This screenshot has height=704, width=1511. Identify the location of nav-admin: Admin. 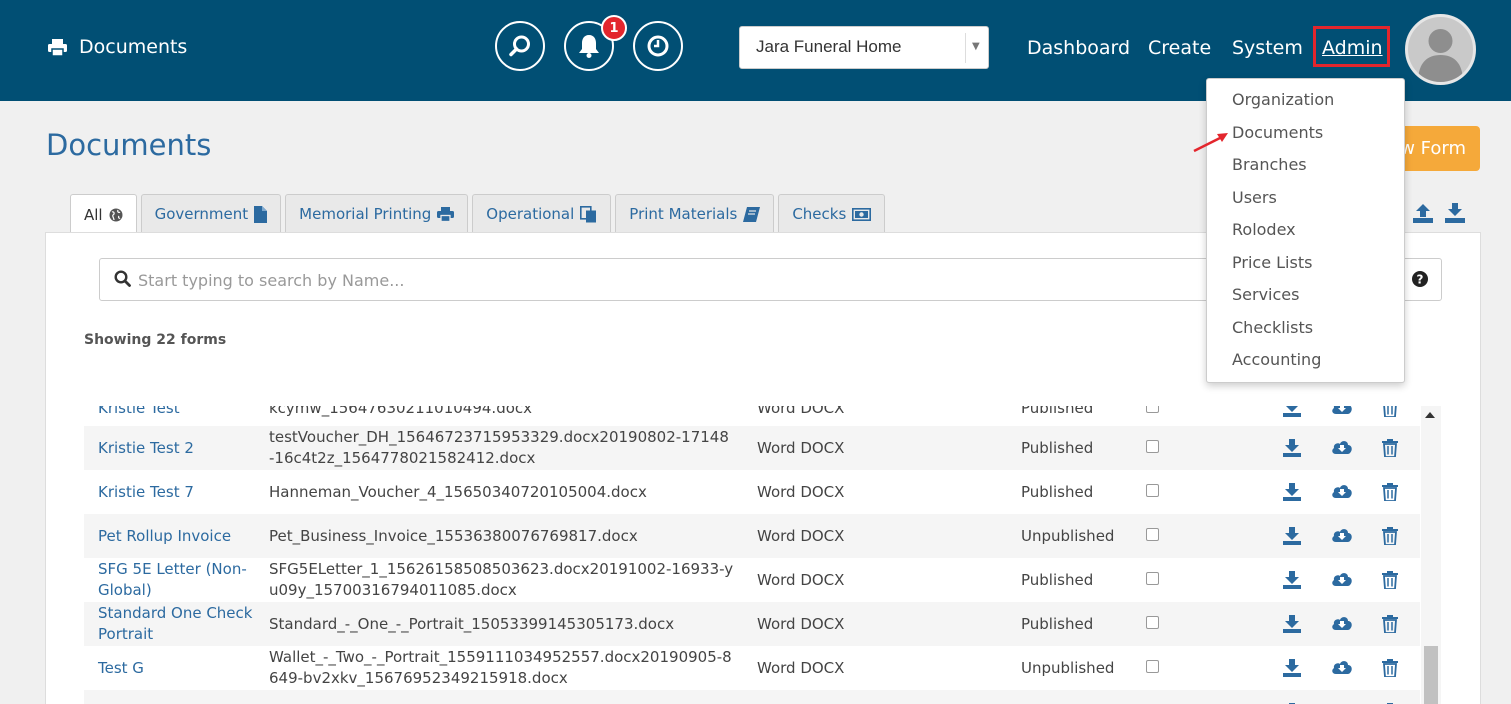
(1352, 48).